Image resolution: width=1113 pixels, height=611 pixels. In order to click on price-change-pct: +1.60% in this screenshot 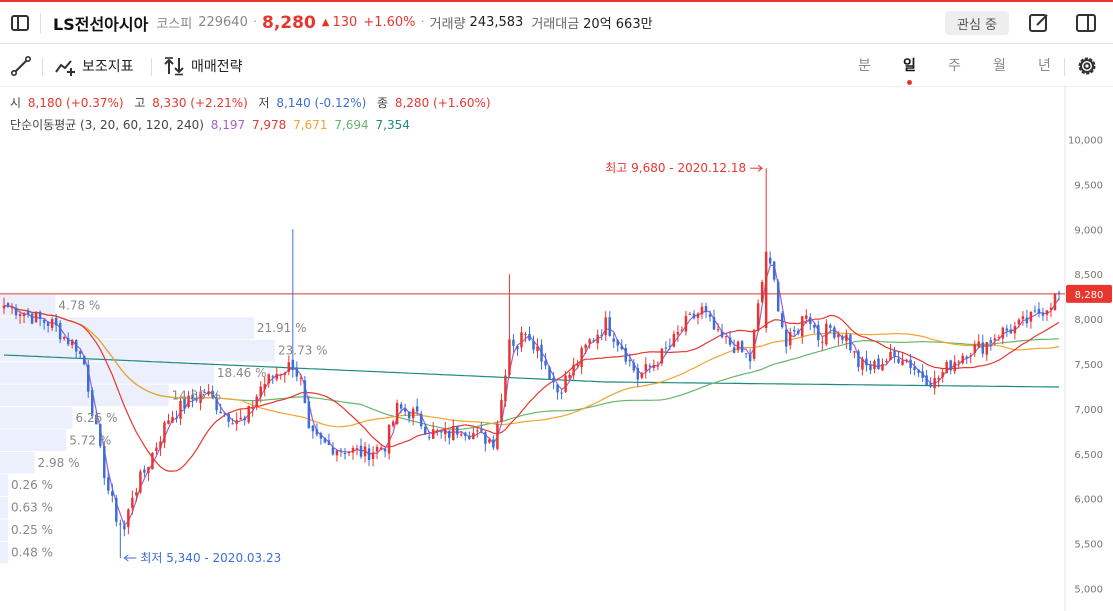, I will do `click(389, 22)`.